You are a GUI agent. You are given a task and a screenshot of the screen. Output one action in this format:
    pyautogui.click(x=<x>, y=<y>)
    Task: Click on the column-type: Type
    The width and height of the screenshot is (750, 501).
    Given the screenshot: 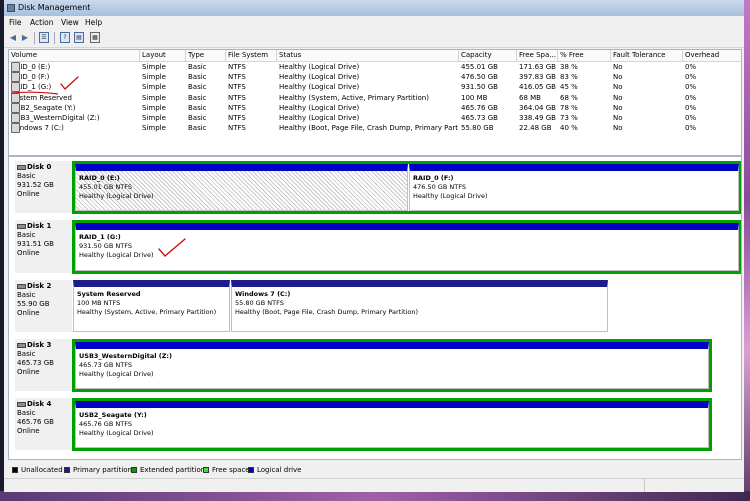 What is the action you would take?
    pyautogui.click(x=206, y=55)
    